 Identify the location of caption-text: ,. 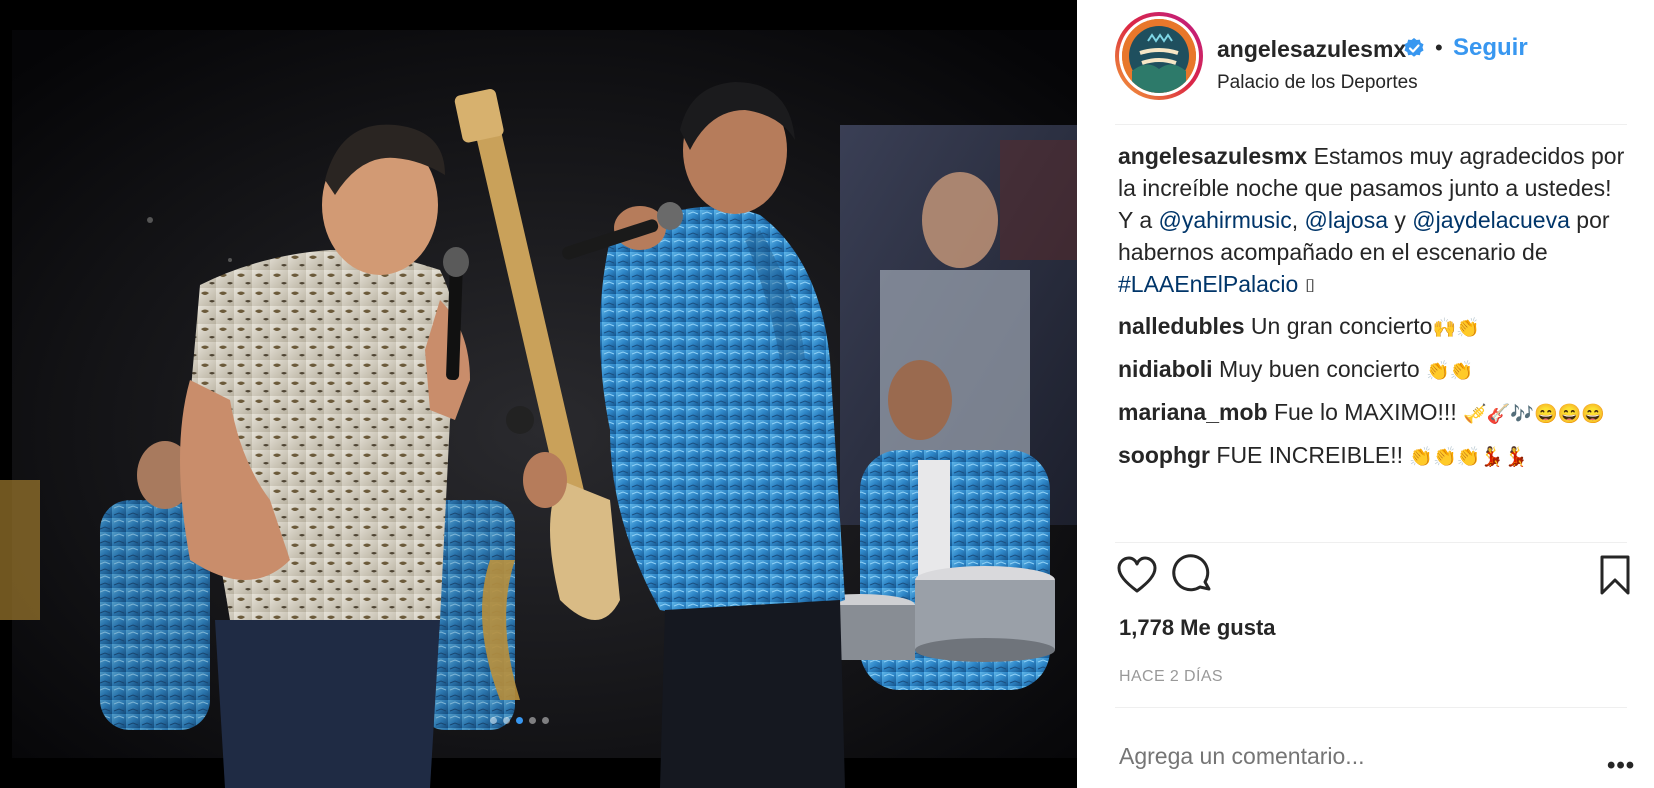
(1298, 220).